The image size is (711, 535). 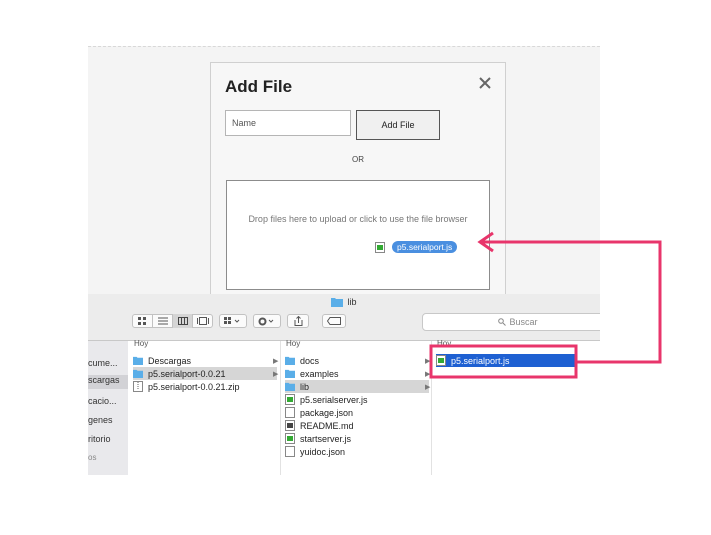 What do you see at coordinates (194, 386) in the screenshot?
I see `list-item-label: p5.serialport-0.0.21.zip` at bounding box center [194, 386].